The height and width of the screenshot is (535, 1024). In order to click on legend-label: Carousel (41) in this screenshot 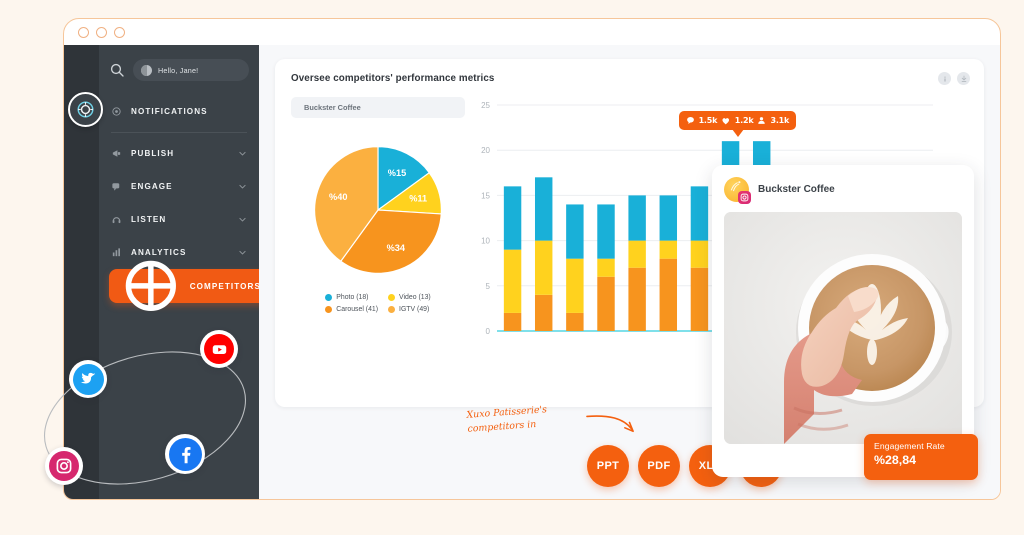, I will do `click(357, 309)`.